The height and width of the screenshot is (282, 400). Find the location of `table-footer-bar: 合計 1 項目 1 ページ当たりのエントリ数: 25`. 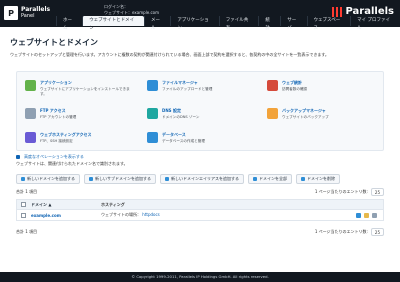

table-footer-bar: 合計 1 項目 1 ページ当たりのエントリ数: 25 is located at coordinates (200, 232).